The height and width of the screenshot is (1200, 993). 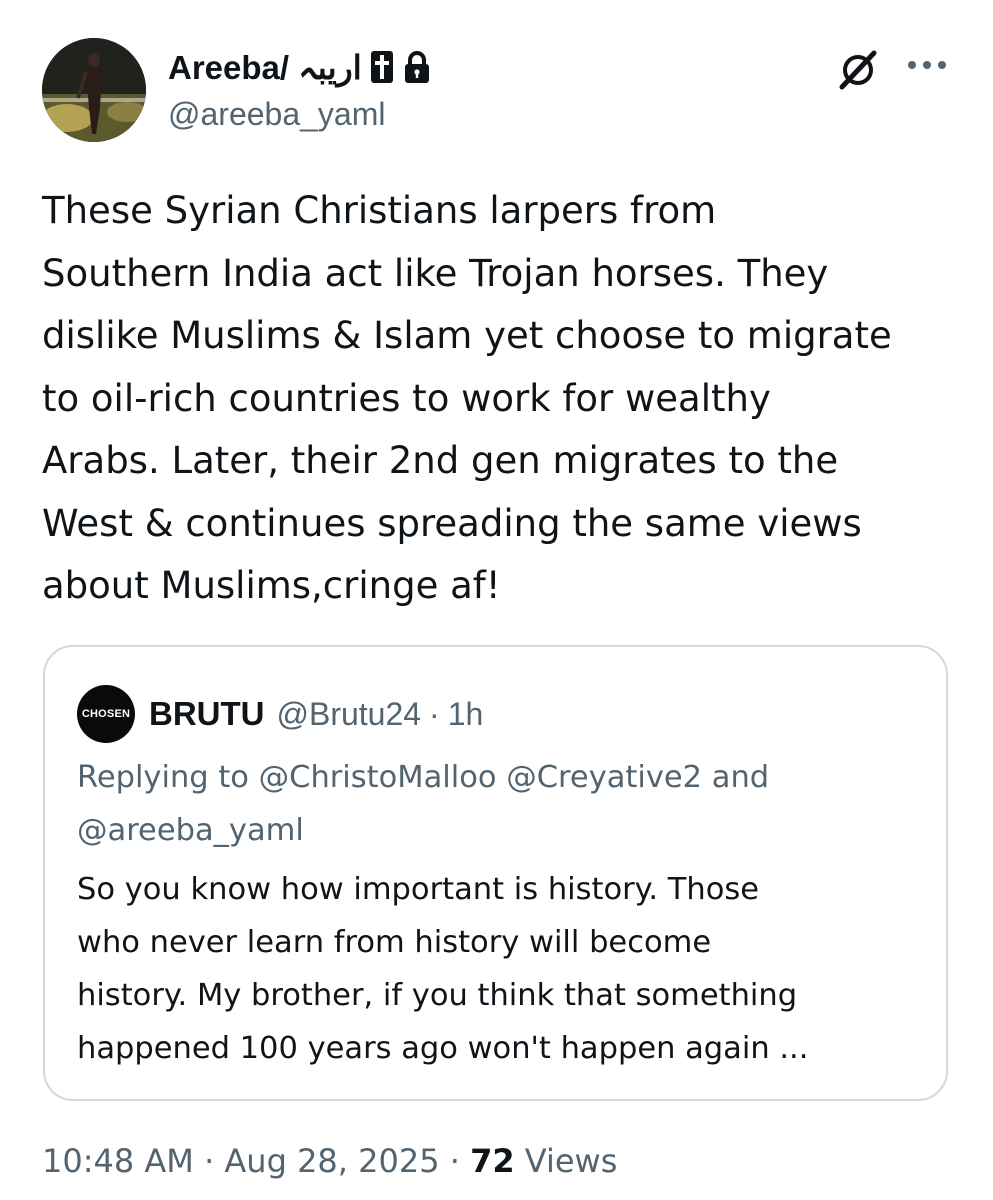 What do you see at coordinates (379, 210) in the screenshot?
I see `tweet-text-line: These Syrian Christians larpers from` at bounding box center [379, 210].